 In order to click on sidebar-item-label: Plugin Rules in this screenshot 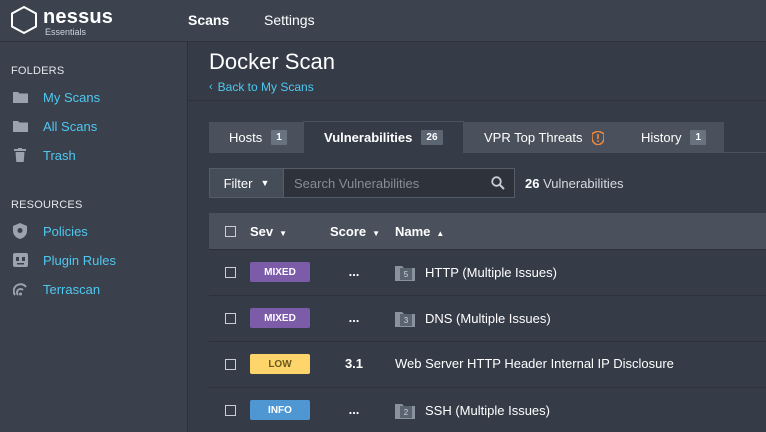, I will do `click(79, 260)`.